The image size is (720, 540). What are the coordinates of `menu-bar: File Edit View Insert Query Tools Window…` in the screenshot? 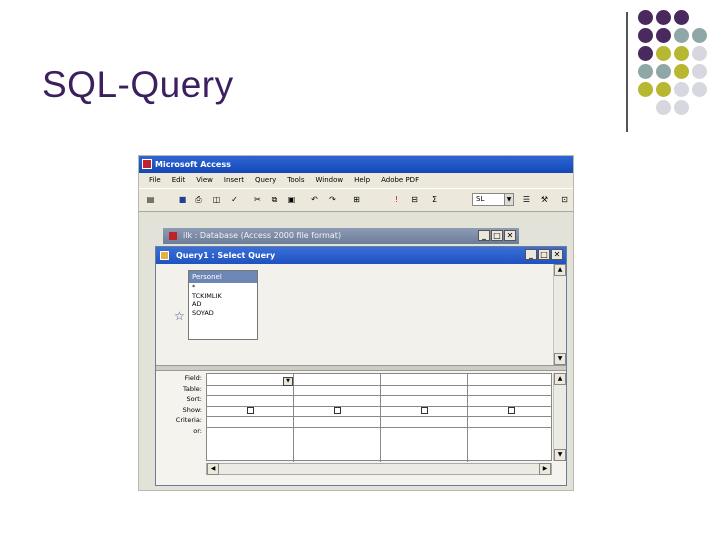 It's located at (356, 180).